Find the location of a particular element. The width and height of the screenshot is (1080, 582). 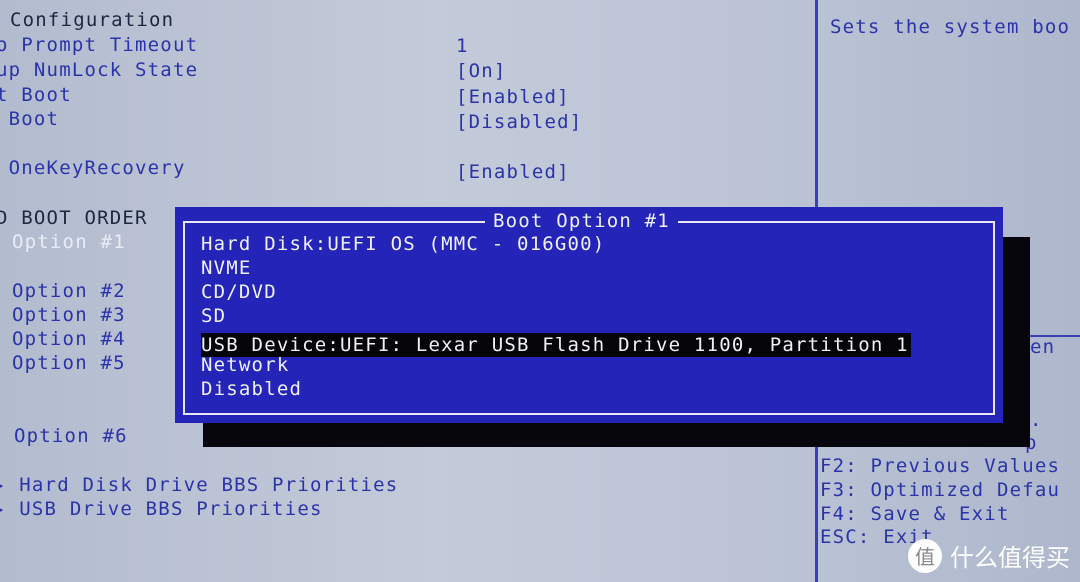

dialog-option: Disabled is located at coordinates (252, 389).